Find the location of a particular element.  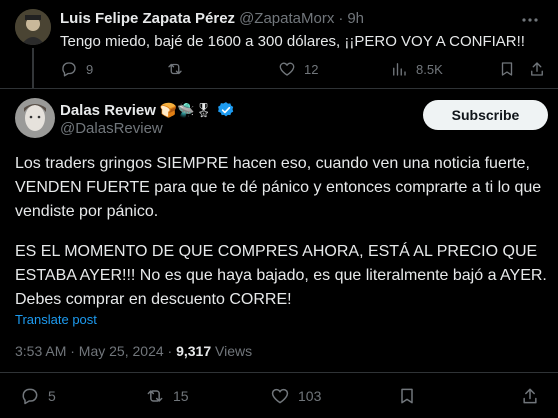

reply-time: 9h is located at coordinates (355, 18).